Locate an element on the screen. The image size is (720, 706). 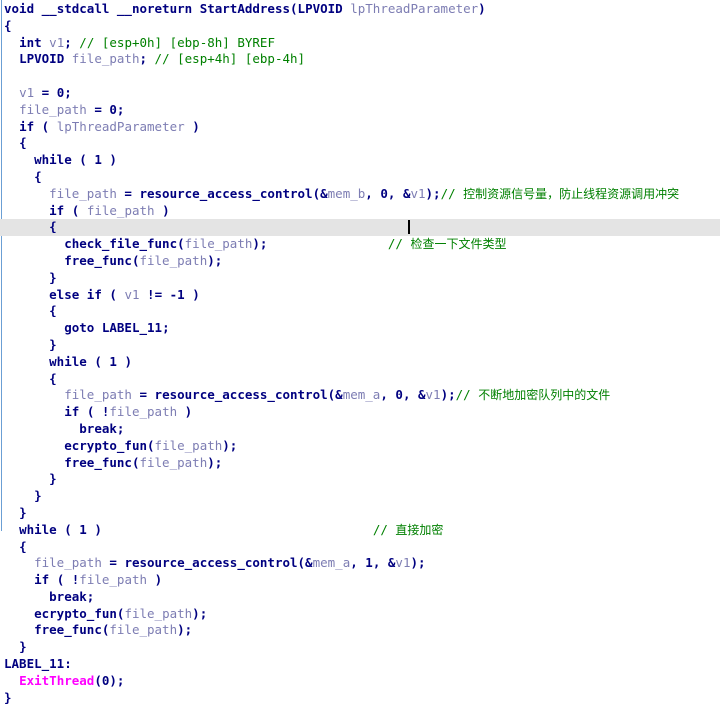
code-line: file_path = 0; is located at coordinates (360, 110).